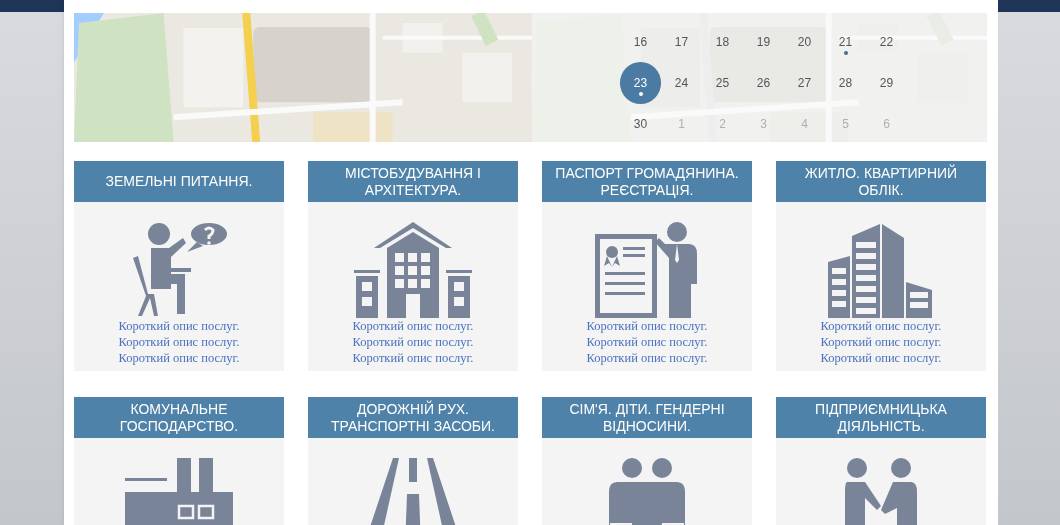 This screenshot has height=525, width=1060. Describe the element at coordinates (681, 41) in the screenshot. I see `calendar-day: 17` at that location.